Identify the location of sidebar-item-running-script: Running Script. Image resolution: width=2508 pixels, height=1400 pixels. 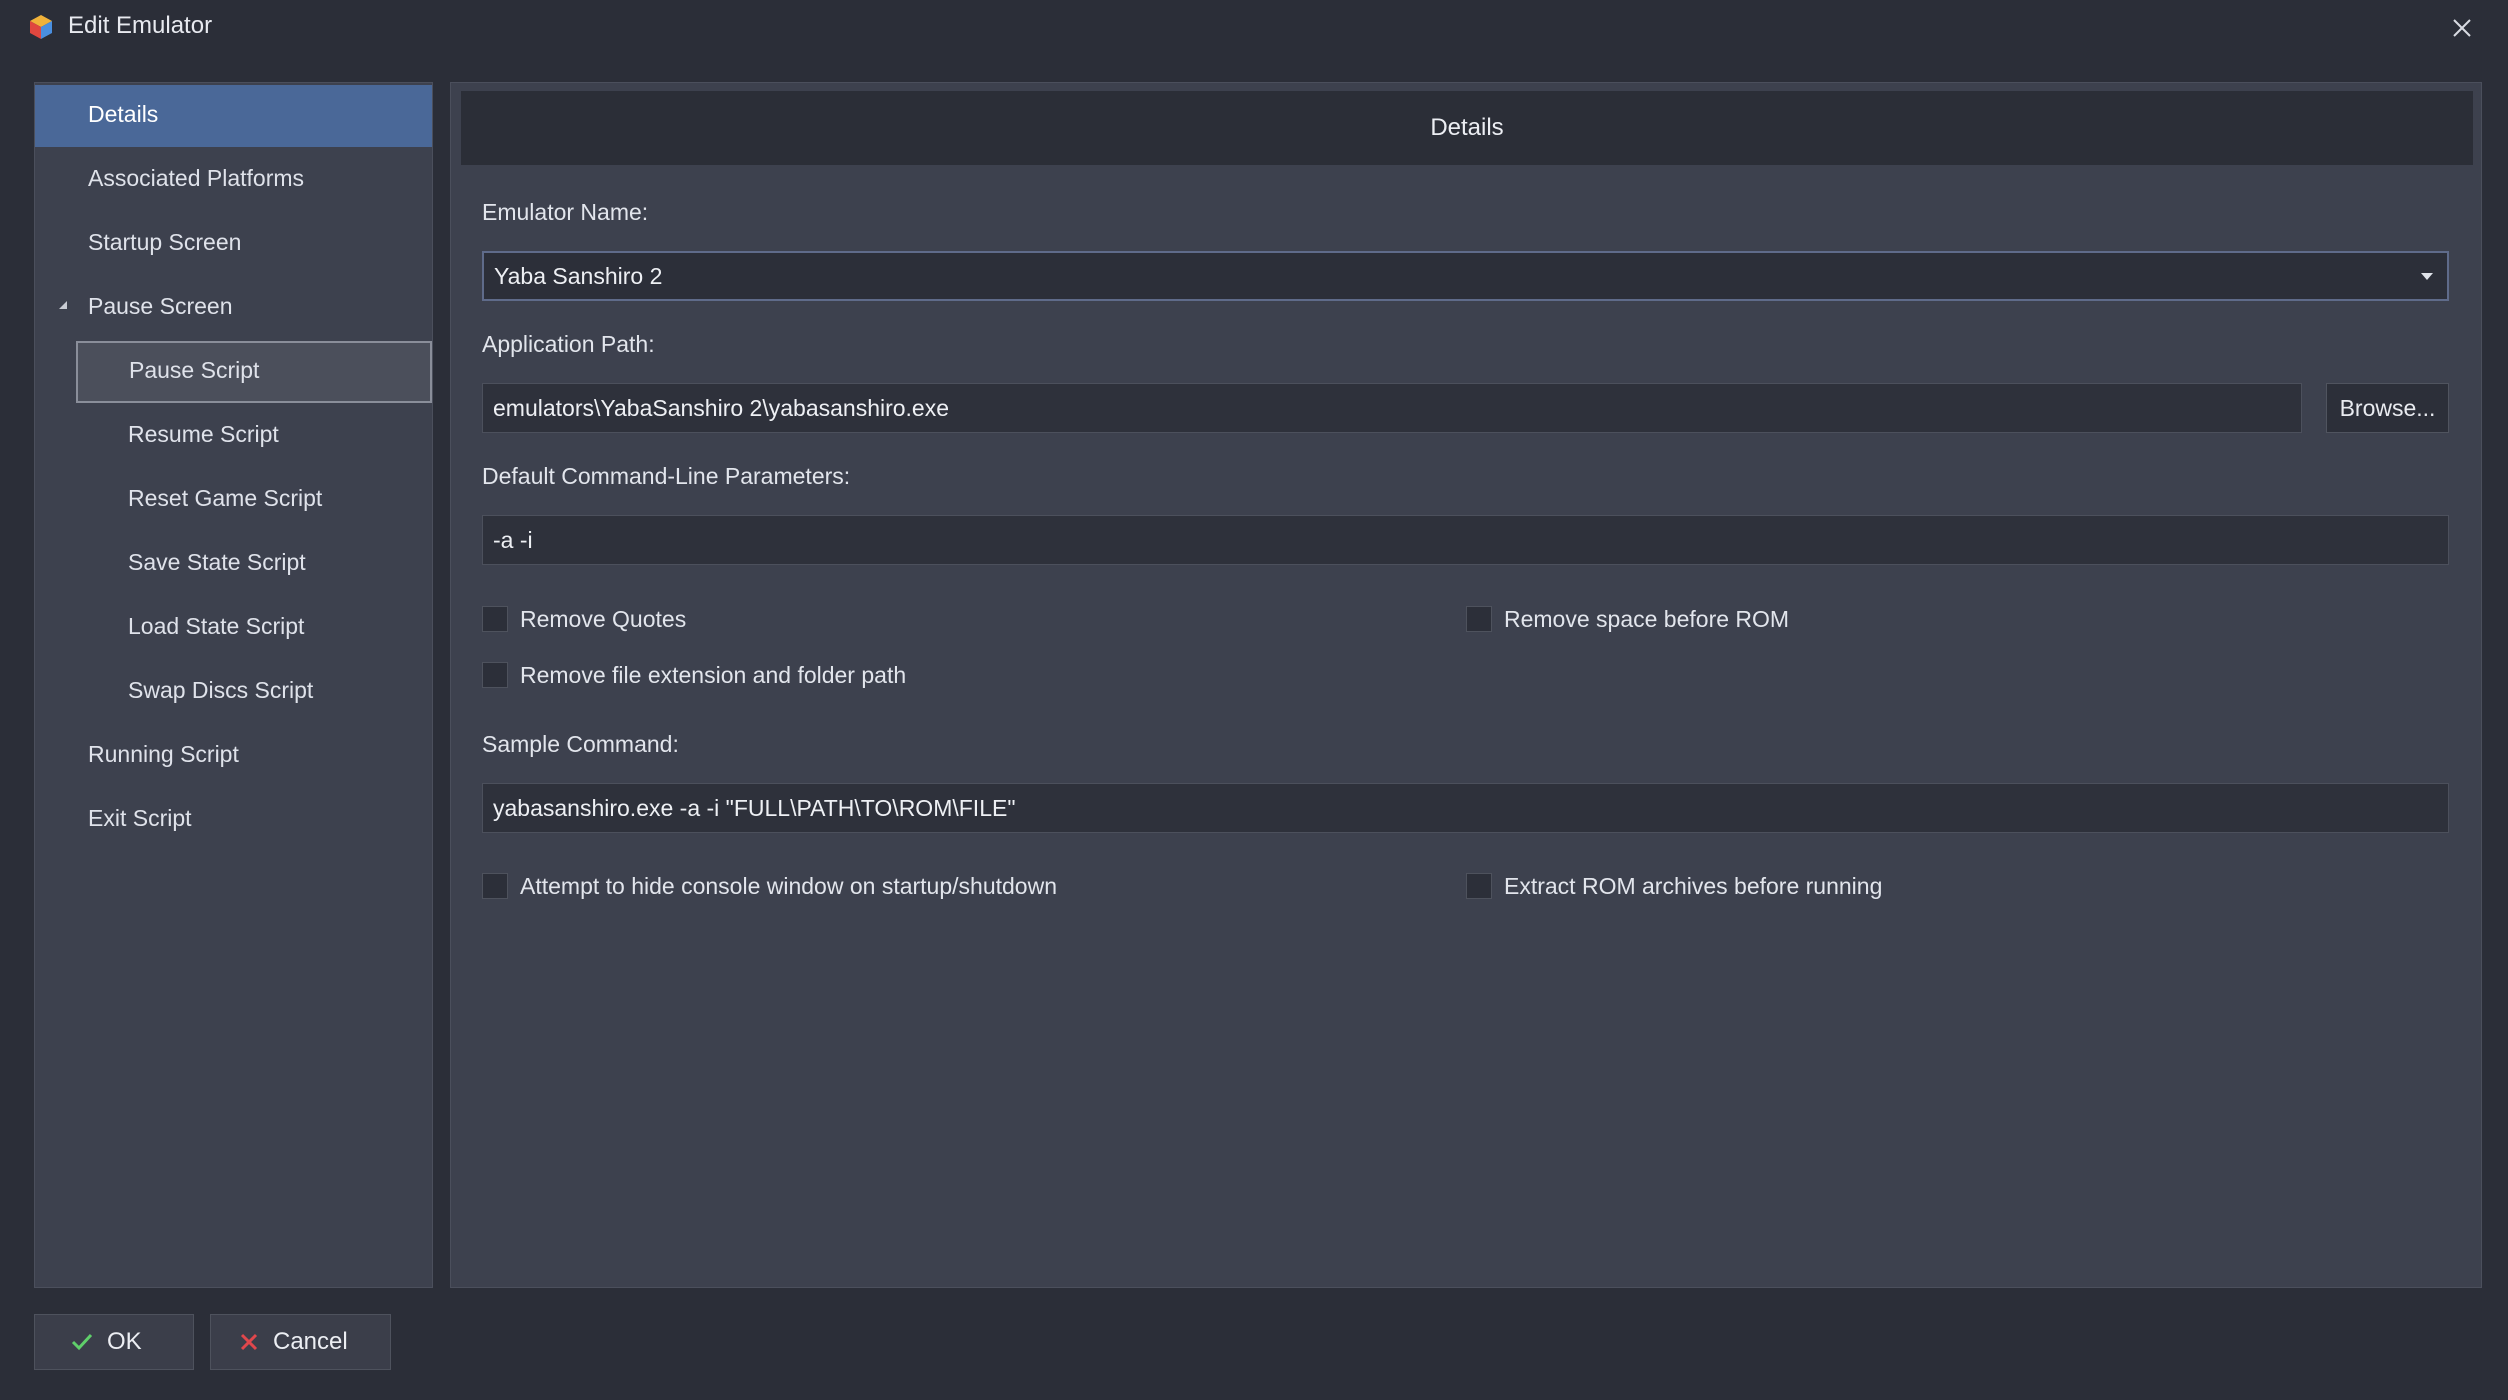
(233, 756).